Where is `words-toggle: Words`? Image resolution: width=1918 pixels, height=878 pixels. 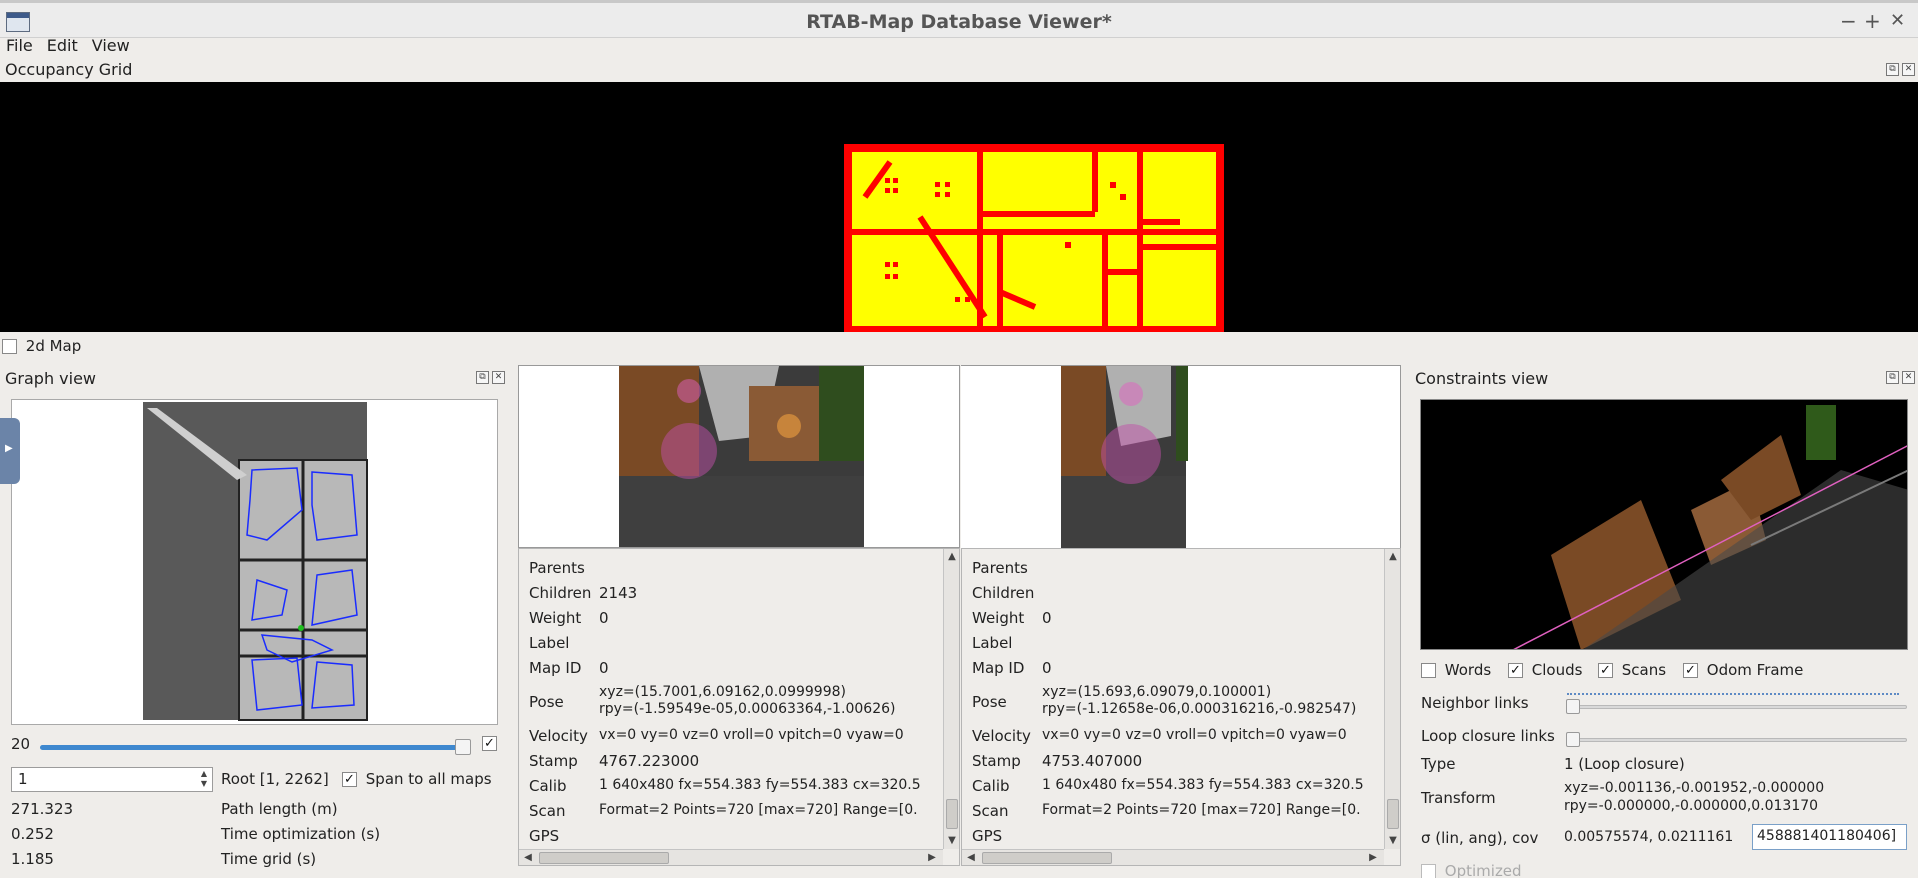
words-toggle: Words is located at coordinates (1456, 670).